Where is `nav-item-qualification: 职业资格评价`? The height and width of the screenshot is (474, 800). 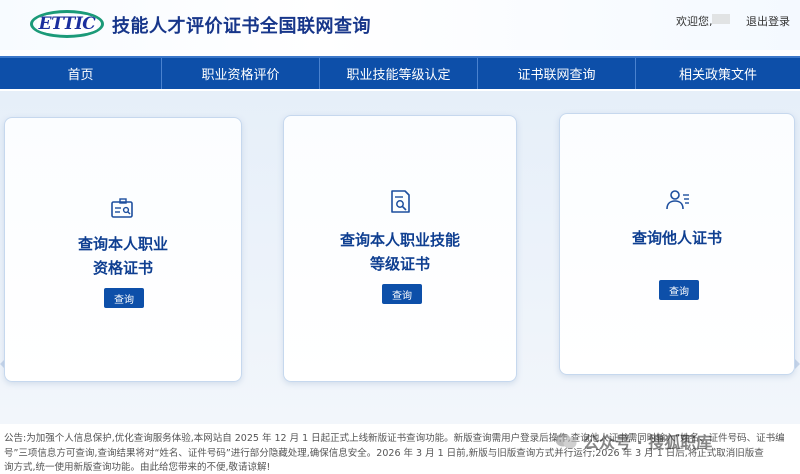
nav-item-qualification: 职业资格评价 is located at coordinates (241, 73).